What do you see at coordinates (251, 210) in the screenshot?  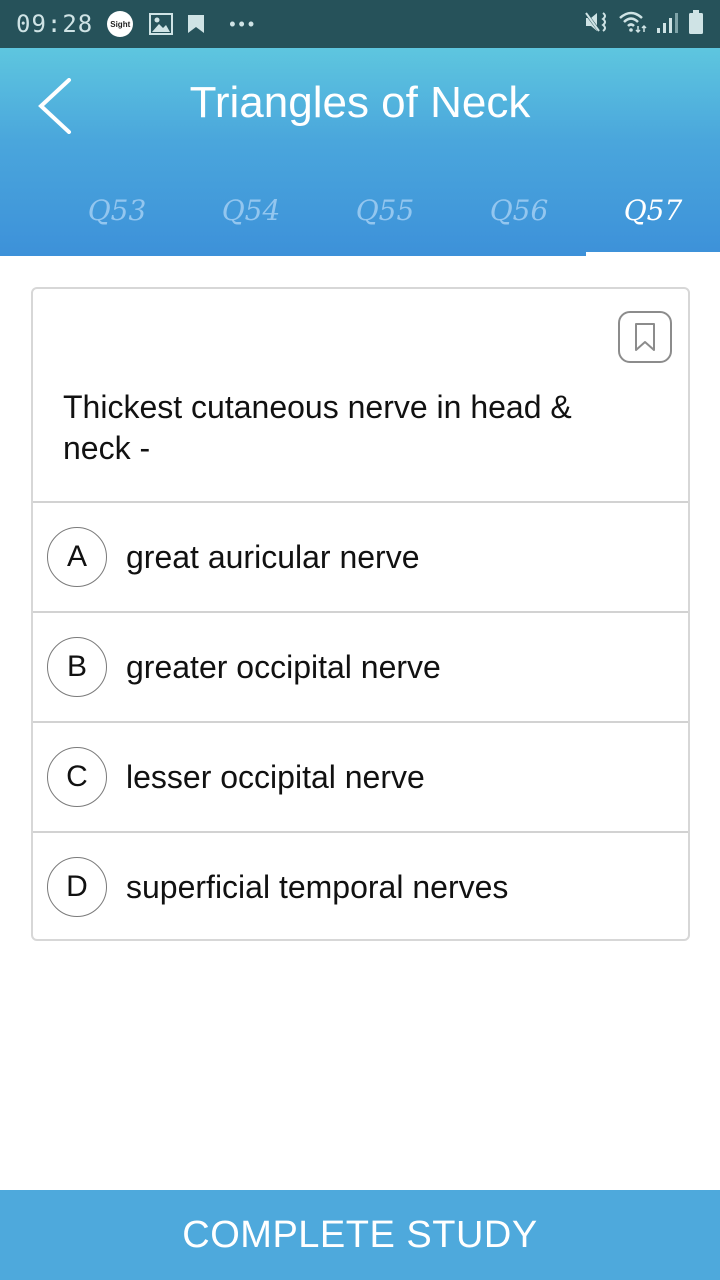 I see `tab-q54: Q54` at bounding box center [251, 210].